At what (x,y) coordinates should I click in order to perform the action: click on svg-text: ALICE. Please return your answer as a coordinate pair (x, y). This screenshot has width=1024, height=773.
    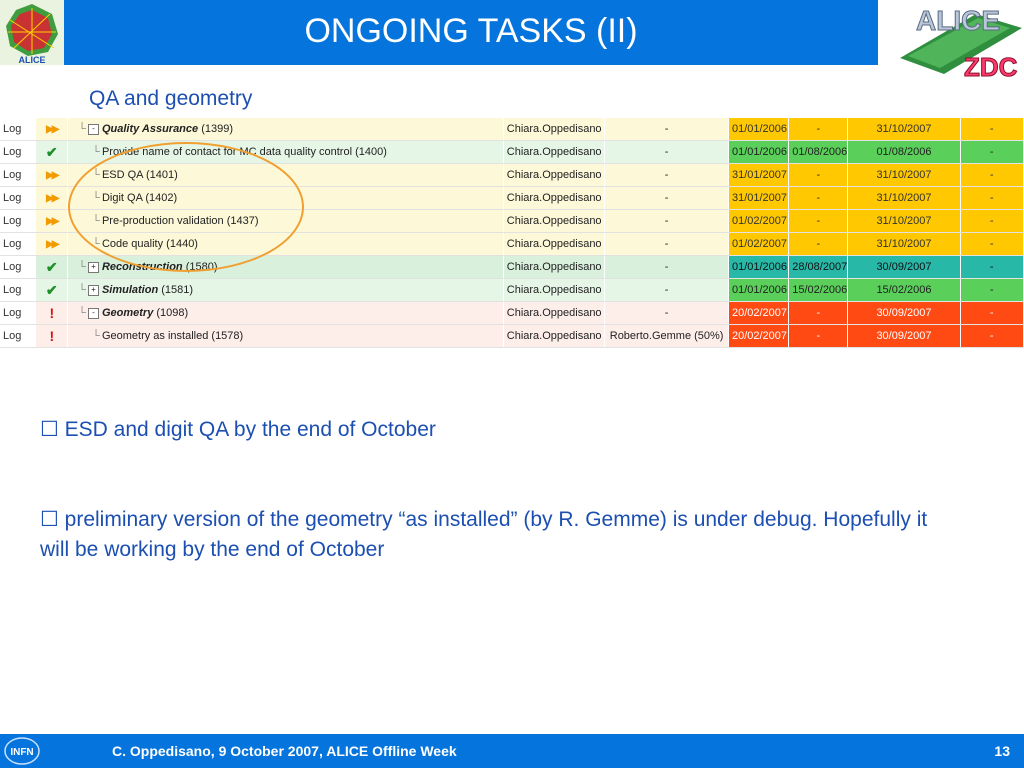
    Looking at the image, I should click on (32, 60).